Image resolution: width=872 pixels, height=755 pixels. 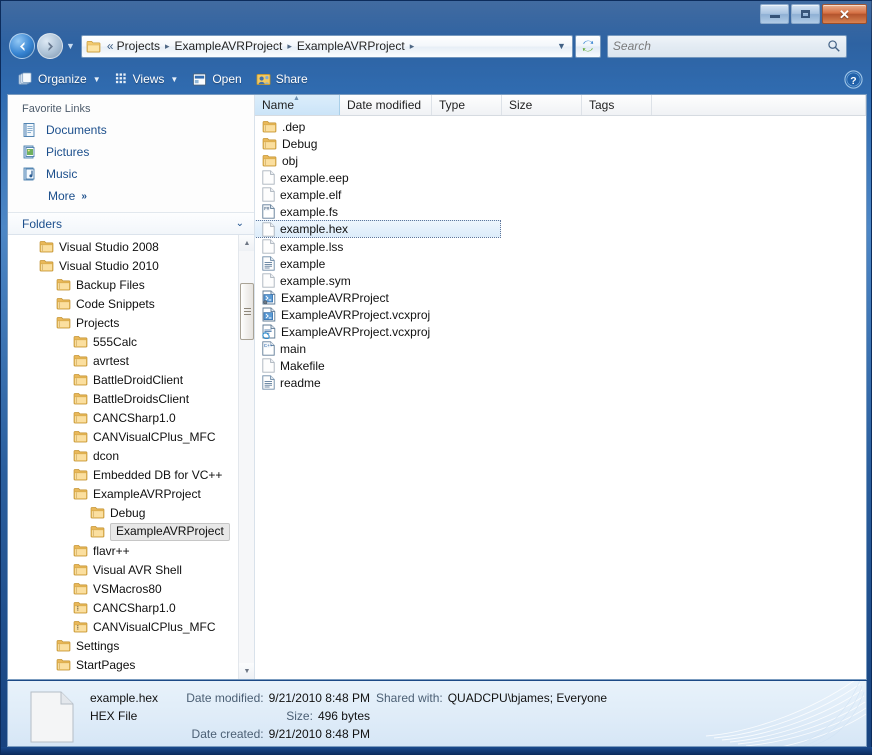 I want to click on text-file-icon, so click(x=268, y=382).